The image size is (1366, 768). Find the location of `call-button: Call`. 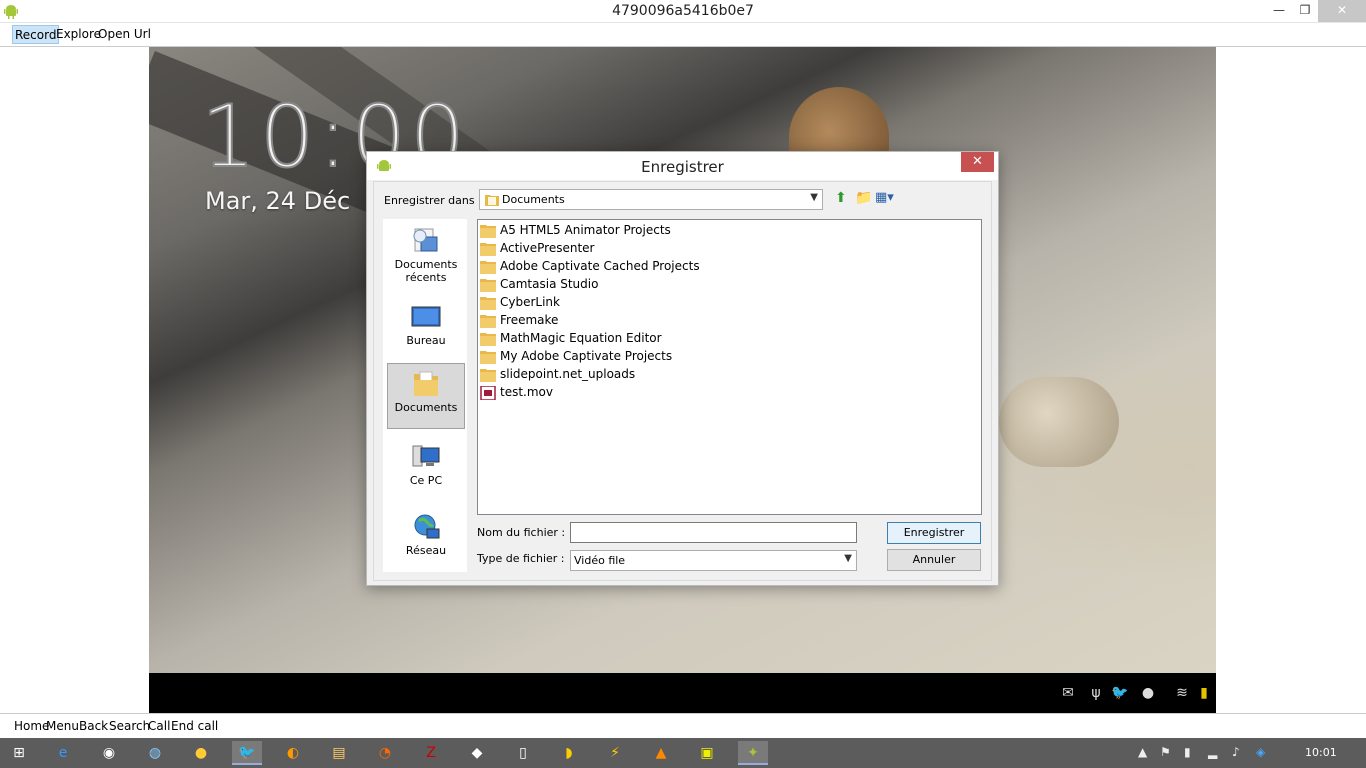

call-button: Call is located at coordinates (159, 726).